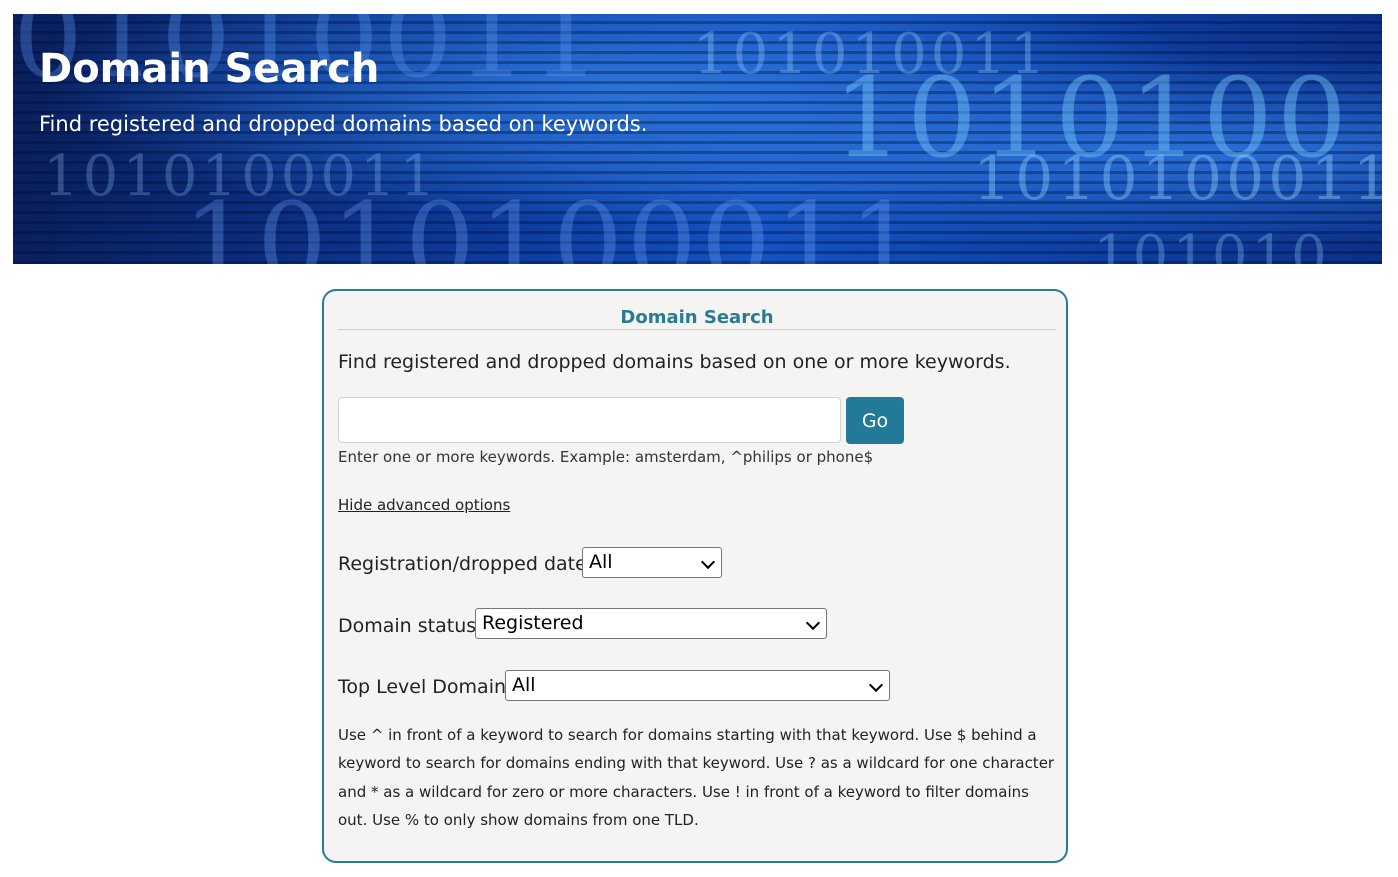  What do you see at coordinates (697, 317) in the screenshot?
I see `card-title: Domain Search` at bounding box center [697, 317].